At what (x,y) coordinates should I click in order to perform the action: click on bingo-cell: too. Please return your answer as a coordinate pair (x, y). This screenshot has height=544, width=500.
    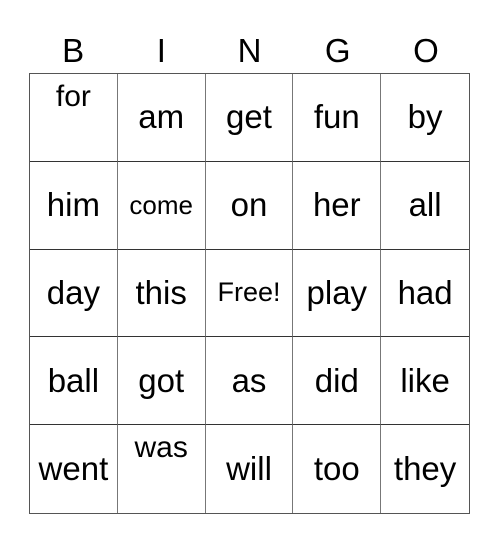
    Looking at the image, I should click on (337, 469).